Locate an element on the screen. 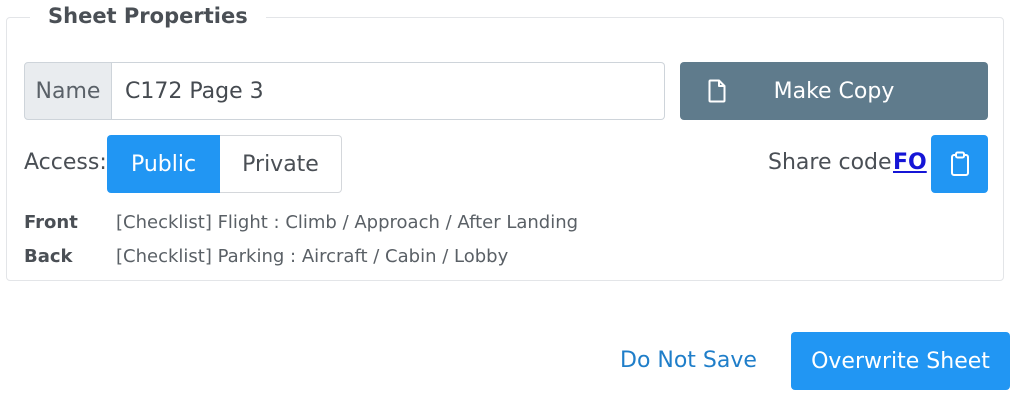 The width and height of the screenshot is (1020, 408). share-code-label: Share code is located at coordinates (830, 162).